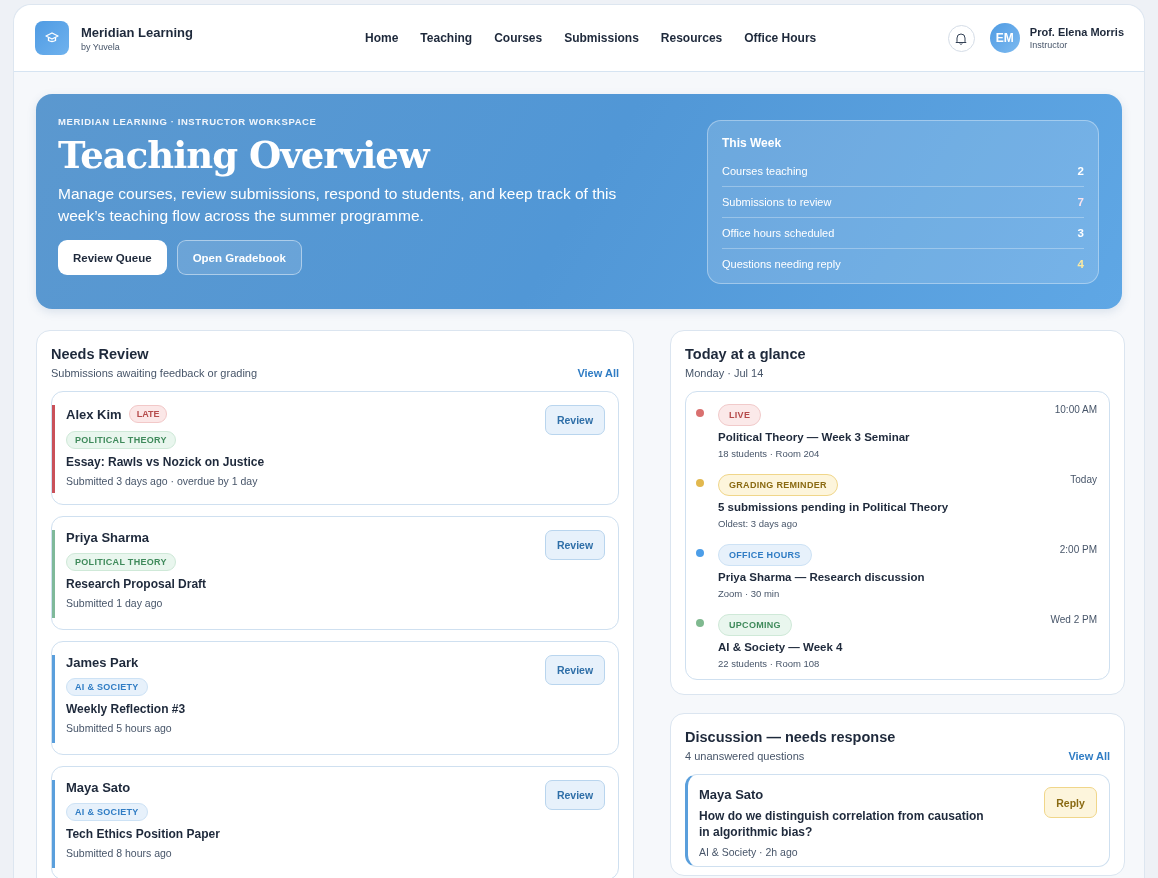 Image resolution: width=1158 pixels, height=878 pixels. What do you see at coordinates (749, 593) in the screenshot?
I see `event-meta: Zoom · 30 min` at bounding box center [749, 593].